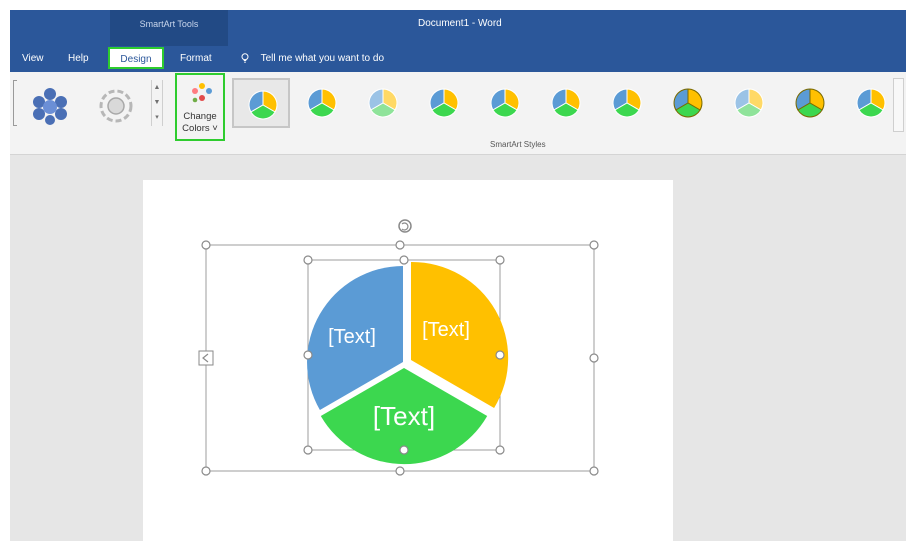 This screenshot has height=541, width=906. I want to click on scroll-down-icon: ▼, so click(157, 102).